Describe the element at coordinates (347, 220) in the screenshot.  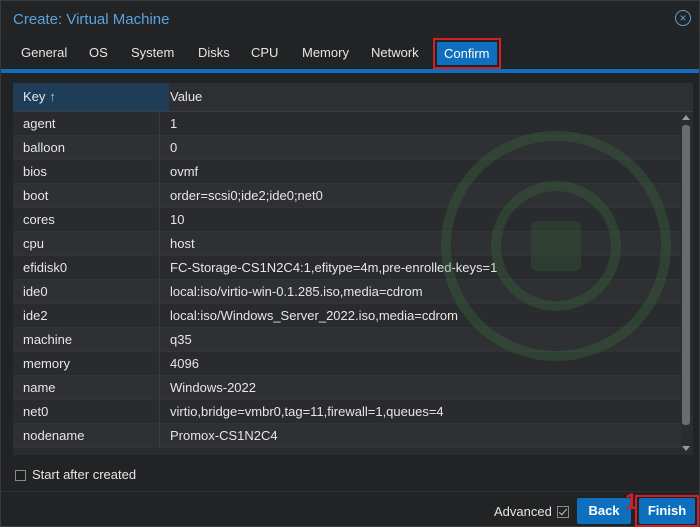
I see `table-row: cores 10` at that location.